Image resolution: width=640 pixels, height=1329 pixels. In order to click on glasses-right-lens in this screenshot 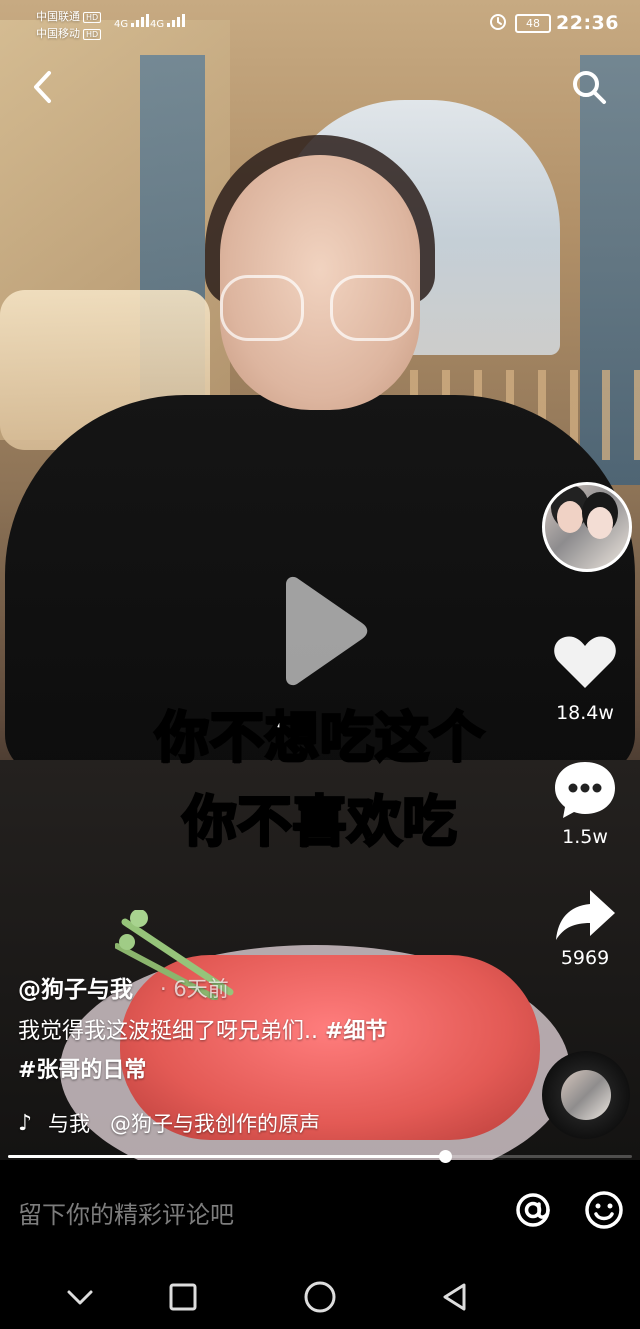, I will do `click(372, 308)`.